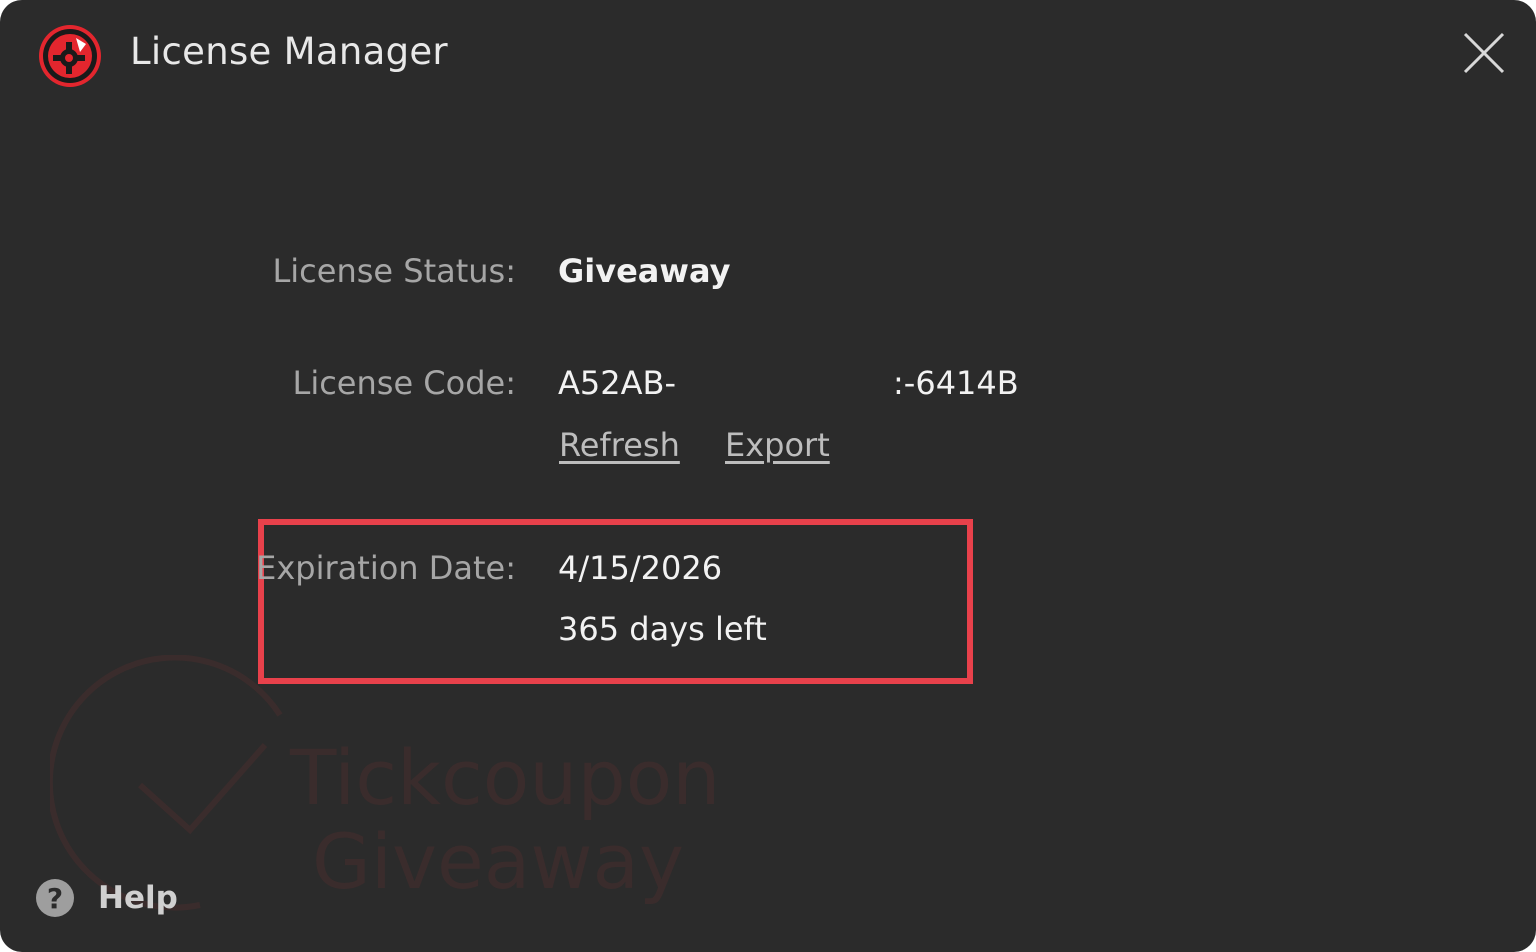  I want to click on help-button: ? Help, so click(107, 898).